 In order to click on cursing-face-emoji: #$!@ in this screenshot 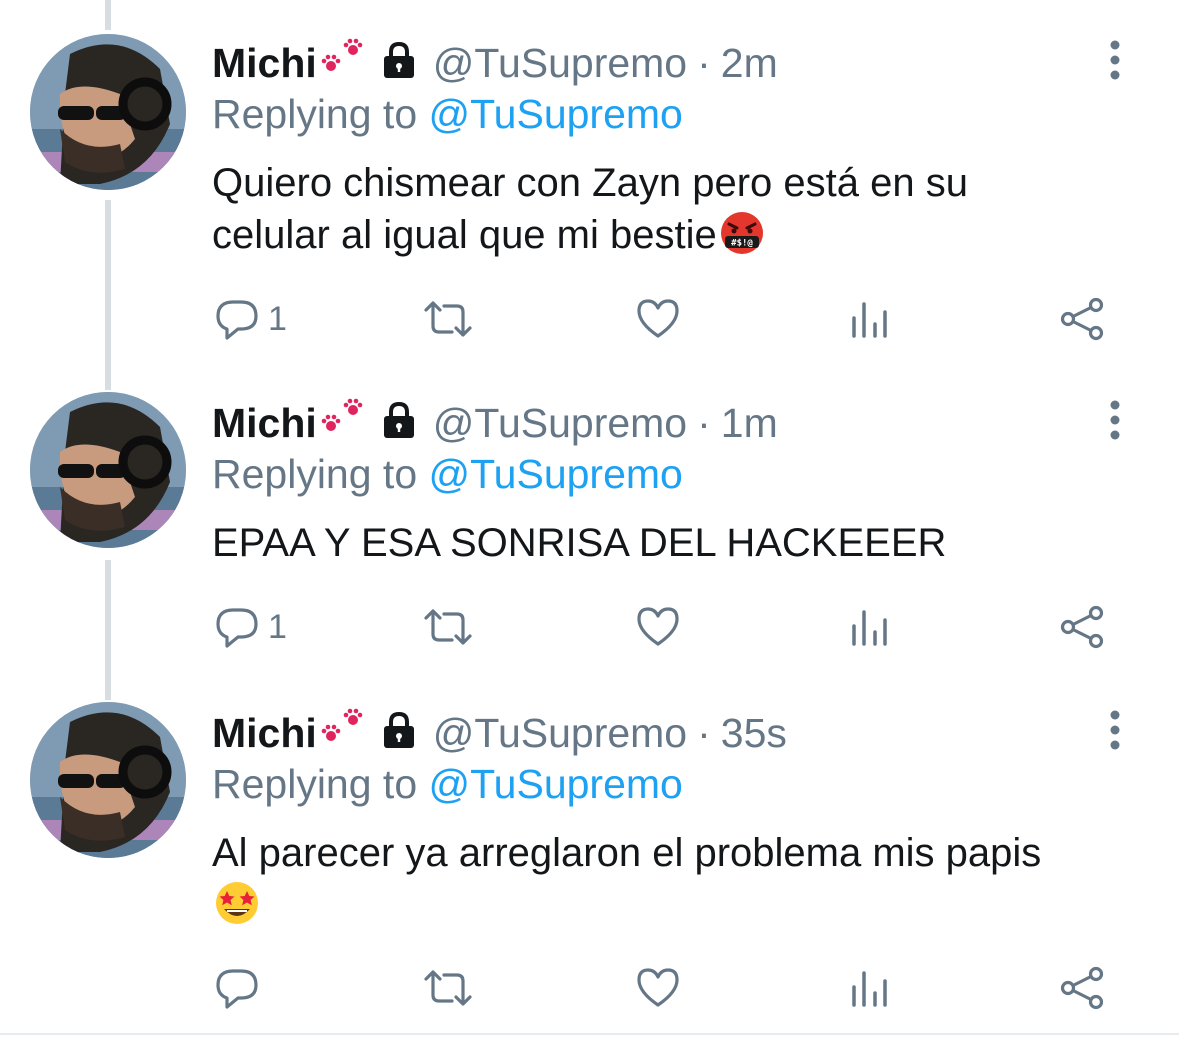, I will do `click(742, 233)`.